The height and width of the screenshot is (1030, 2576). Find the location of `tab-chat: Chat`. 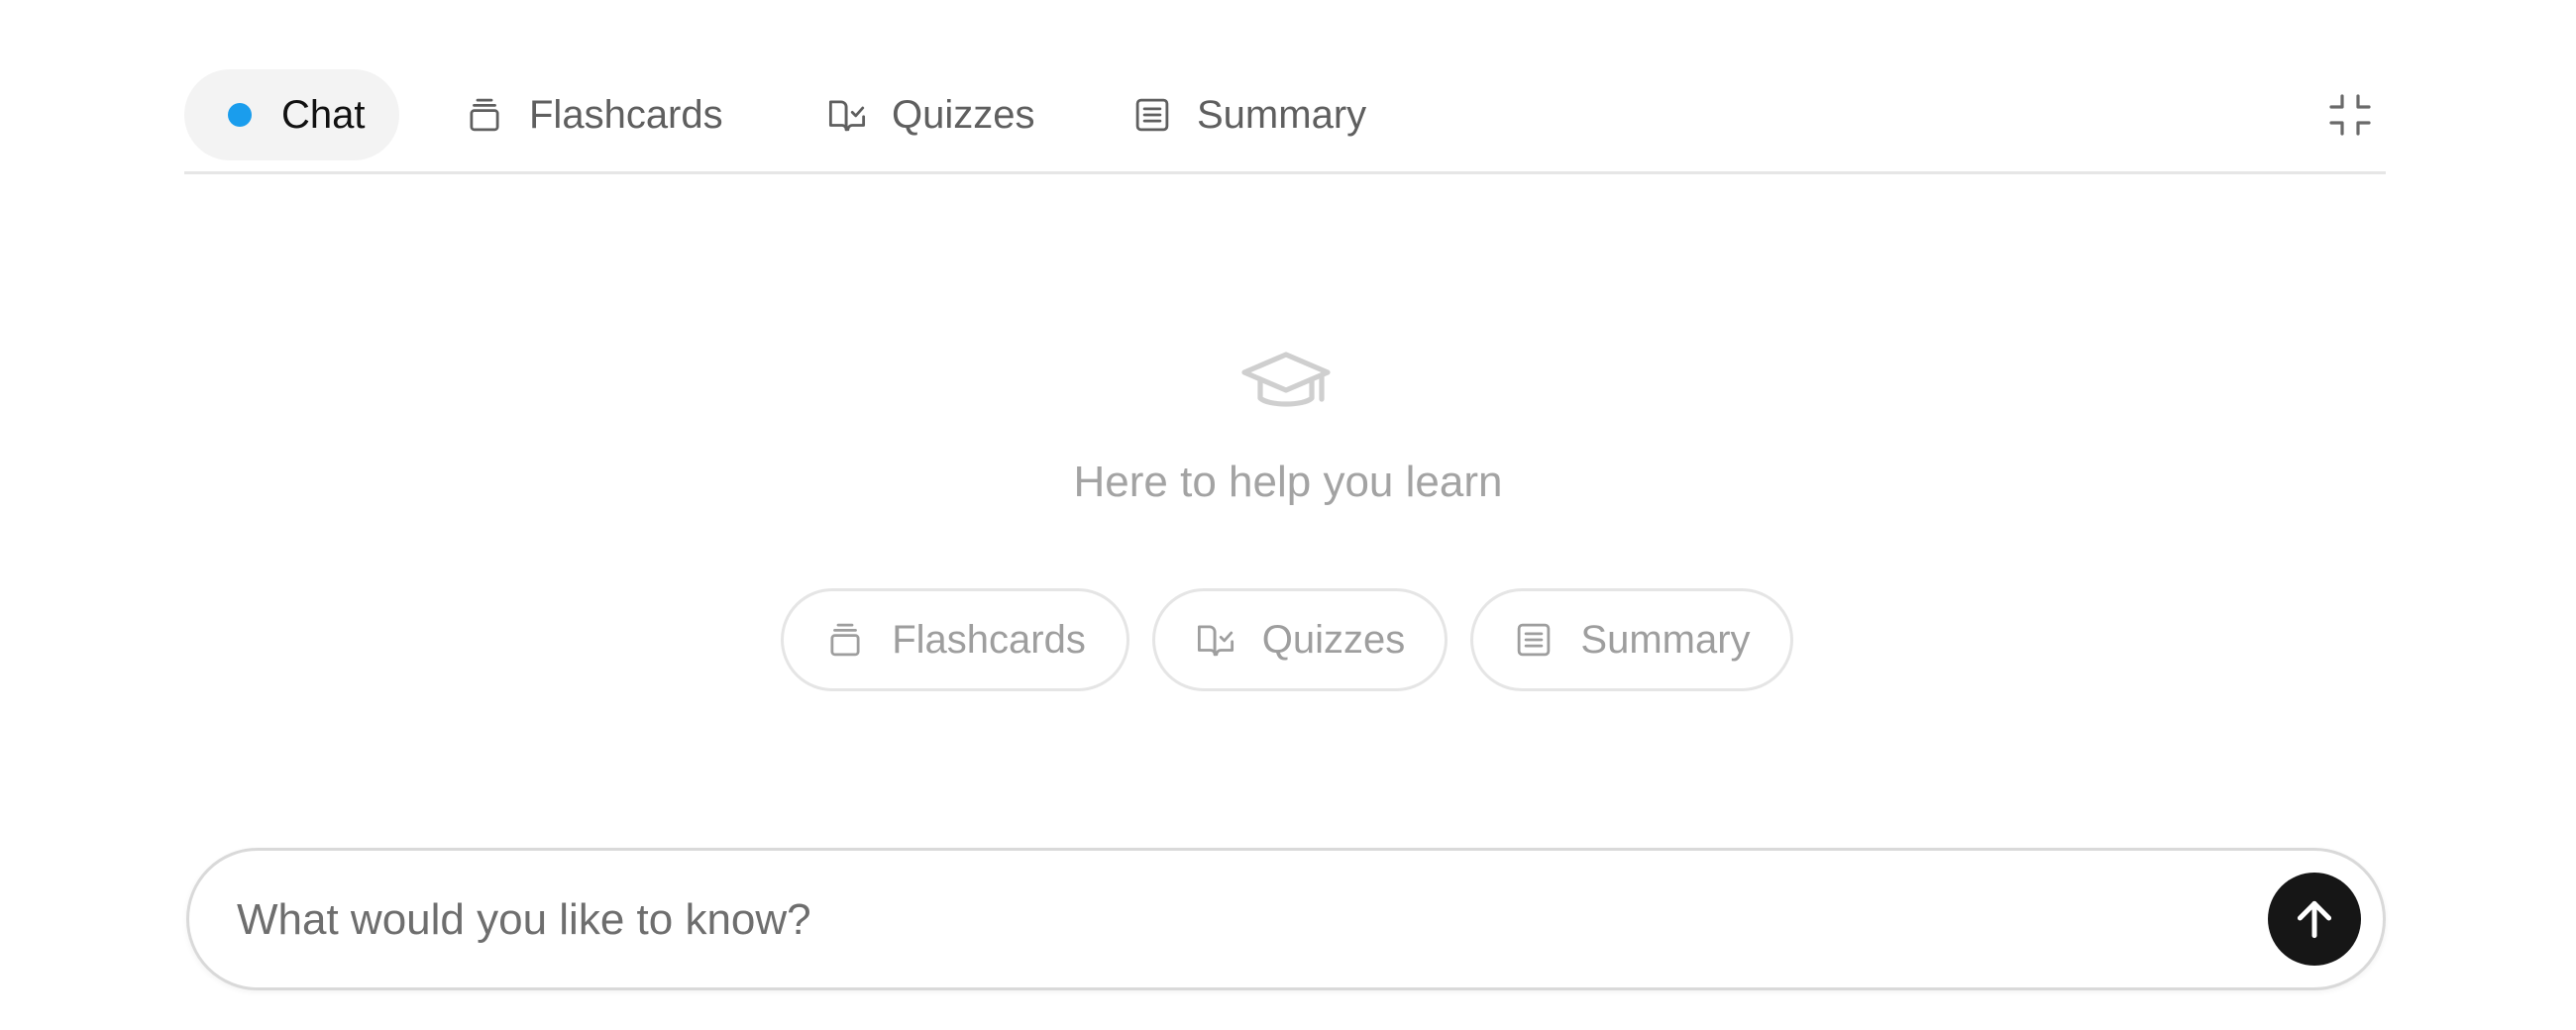

tab-chat: Chat is located at coordinates (291, 115).